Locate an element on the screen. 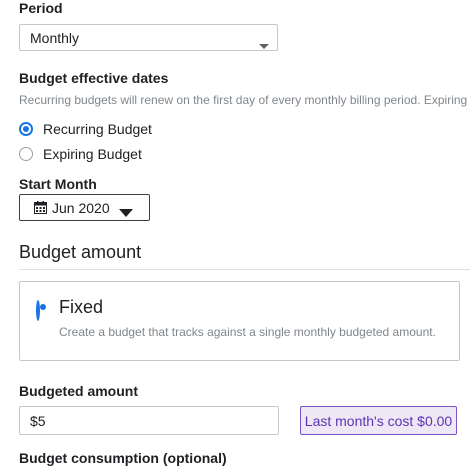  start-month-label: Start Month is located at coordinates (58, 184).